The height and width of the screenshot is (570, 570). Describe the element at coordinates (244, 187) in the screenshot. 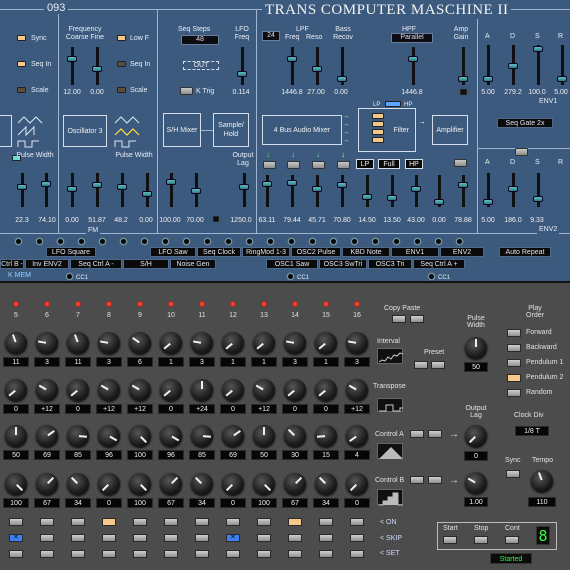

I see `output-lag-fader-knob` at that location.